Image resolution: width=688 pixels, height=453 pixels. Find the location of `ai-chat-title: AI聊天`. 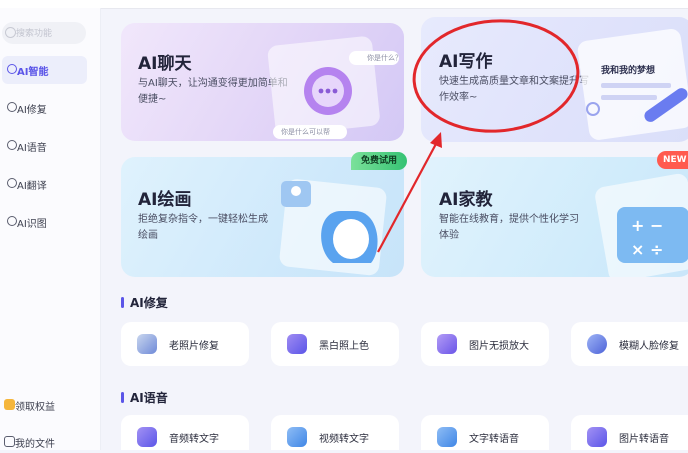

ai-chat-title: AI聊天 is located at coordinates (165, 64).